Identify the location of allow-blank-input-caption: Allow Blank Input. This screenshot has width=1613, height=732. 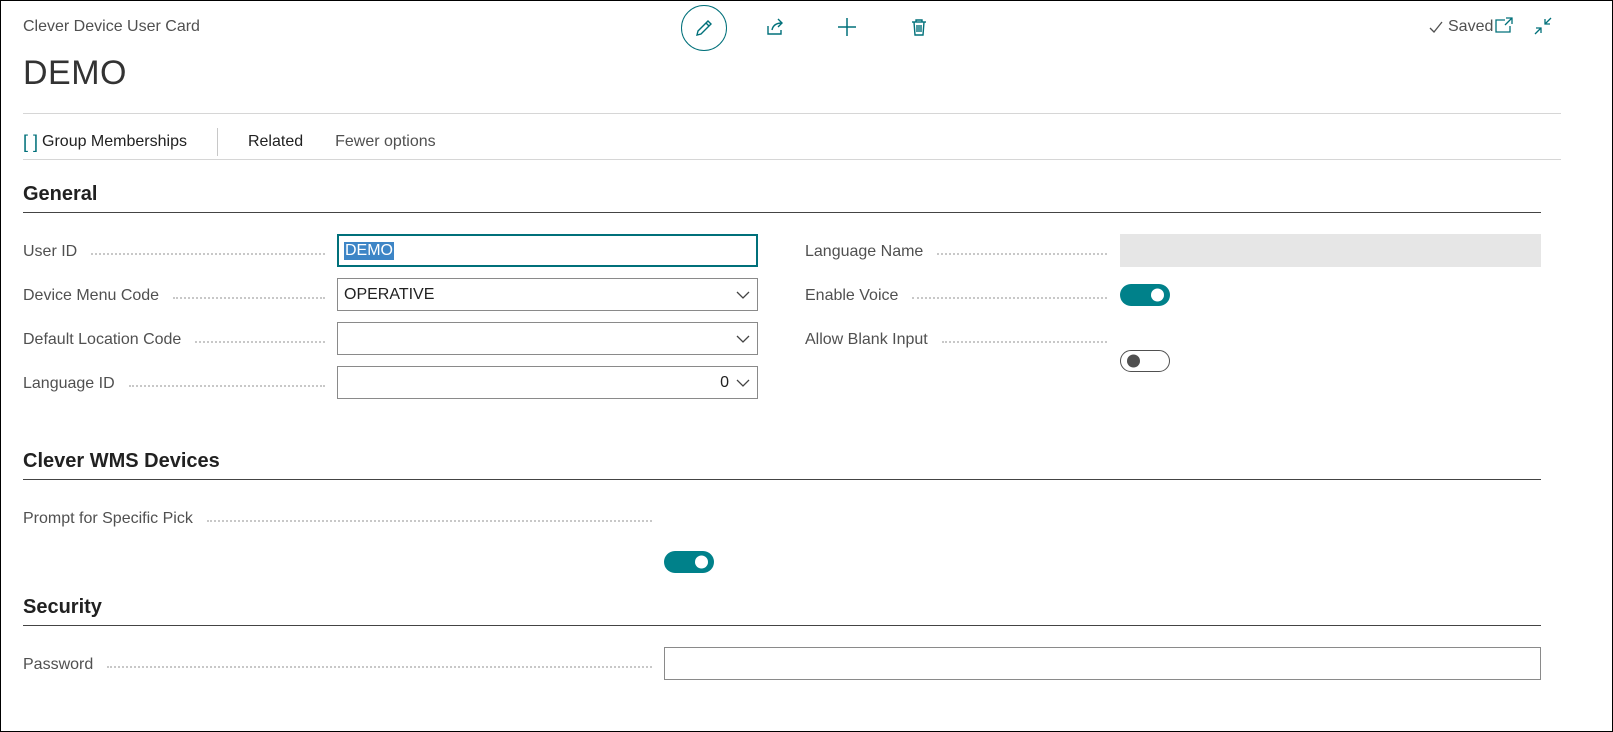
(866, 339).